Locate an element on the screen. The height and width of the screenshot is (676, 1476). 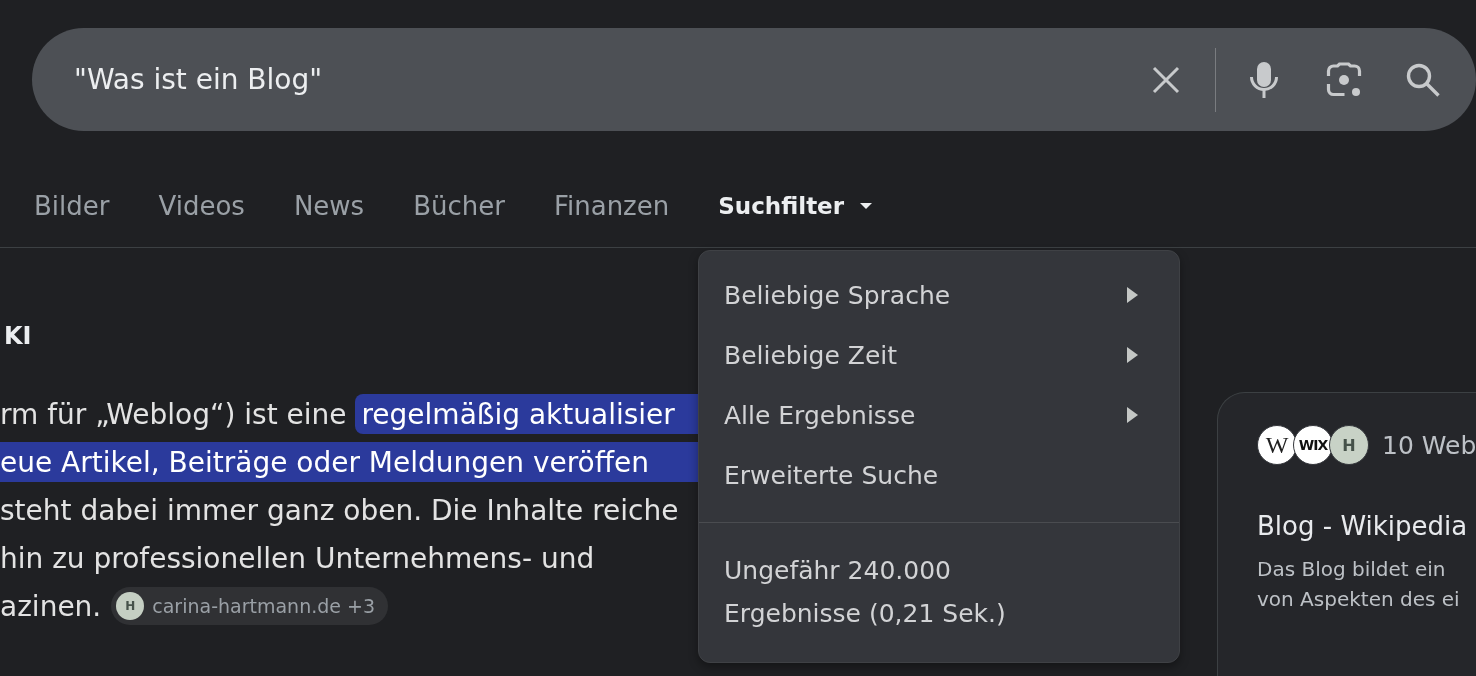
search-icon is located at coordinates (1423, 79).